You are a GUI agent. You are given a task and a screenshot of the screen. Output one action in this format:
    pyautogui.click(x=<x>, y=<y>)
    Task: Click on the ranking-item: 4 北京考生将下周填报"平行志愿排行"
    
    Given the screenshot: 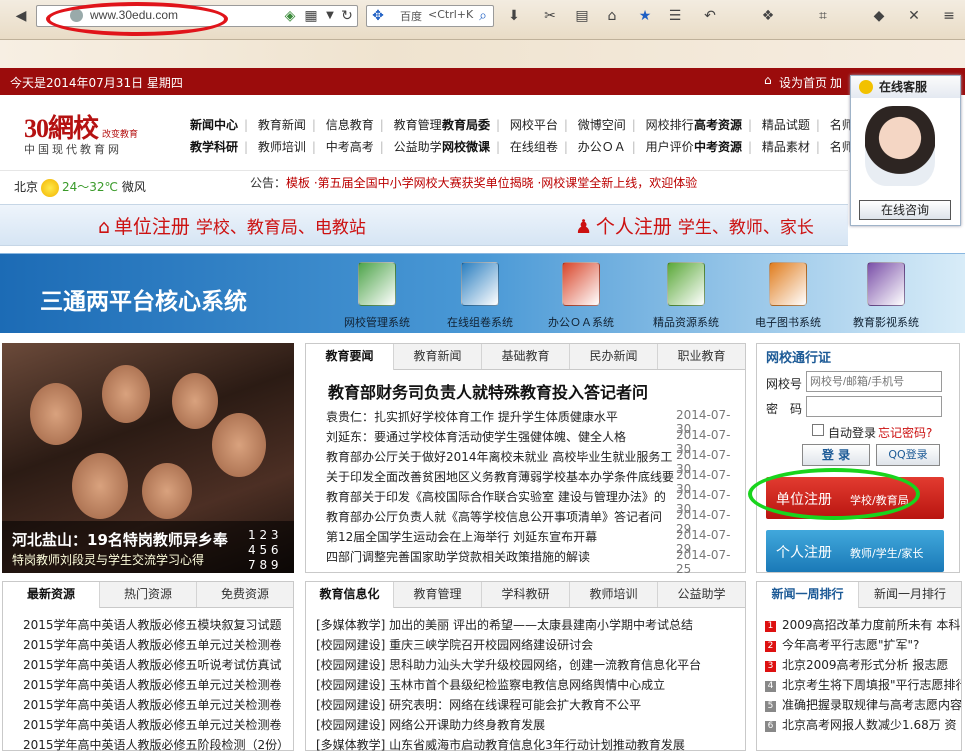 What is the action you would take?
    pyautogui.click(x=863, y=684)
    